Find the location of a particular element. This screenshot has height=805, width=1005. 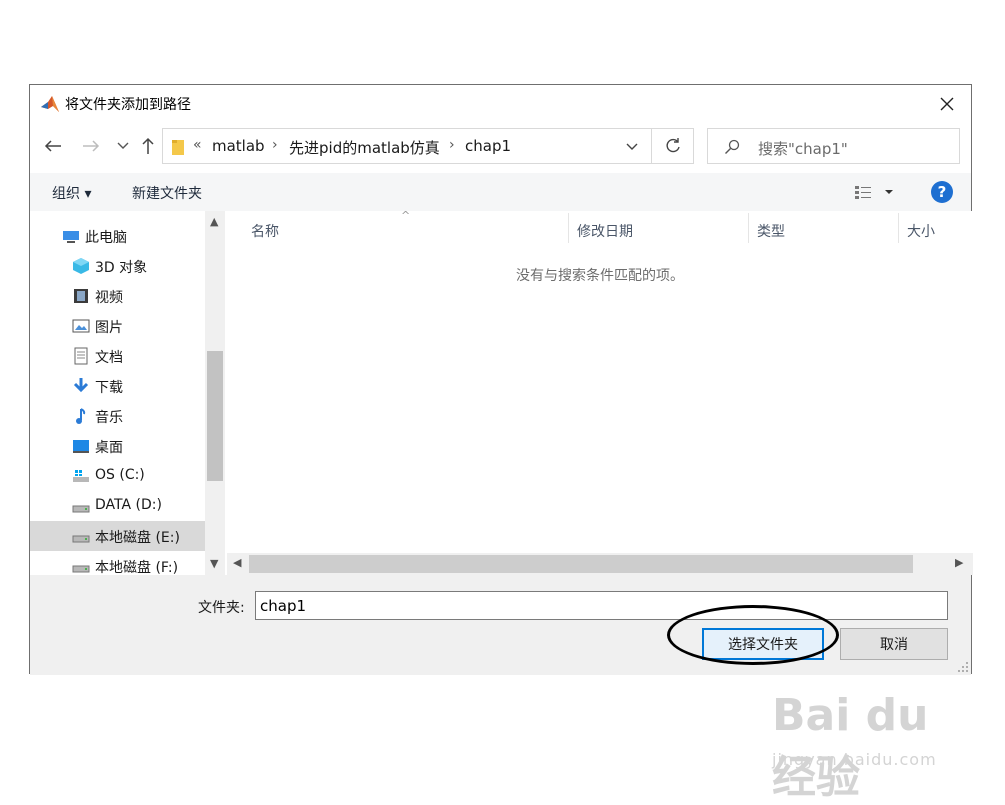

video-icon is located at coordinates (81, 296).